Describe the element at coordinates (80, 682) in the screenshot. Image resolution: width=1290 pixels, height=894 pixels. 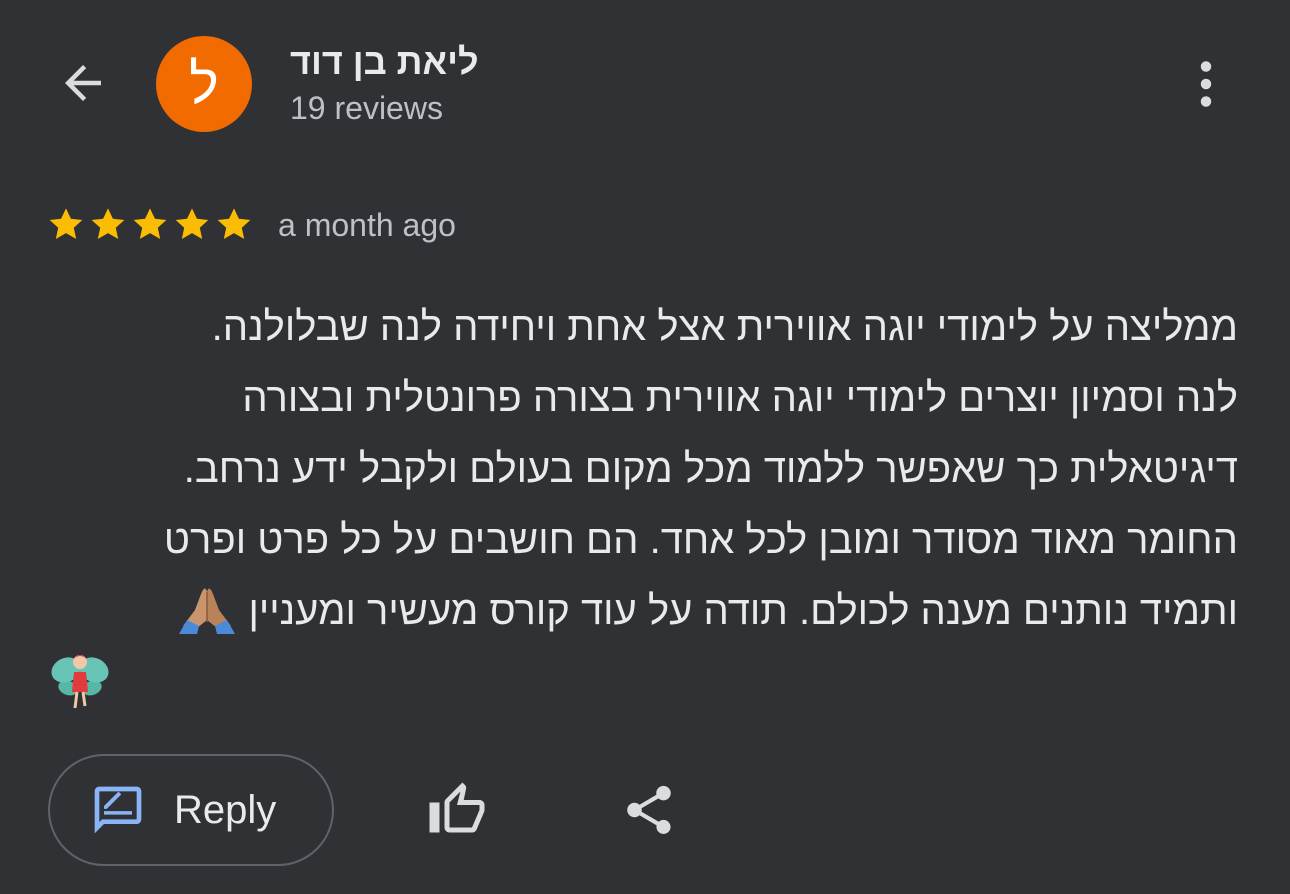
I see `fairy-emoji` at that location.